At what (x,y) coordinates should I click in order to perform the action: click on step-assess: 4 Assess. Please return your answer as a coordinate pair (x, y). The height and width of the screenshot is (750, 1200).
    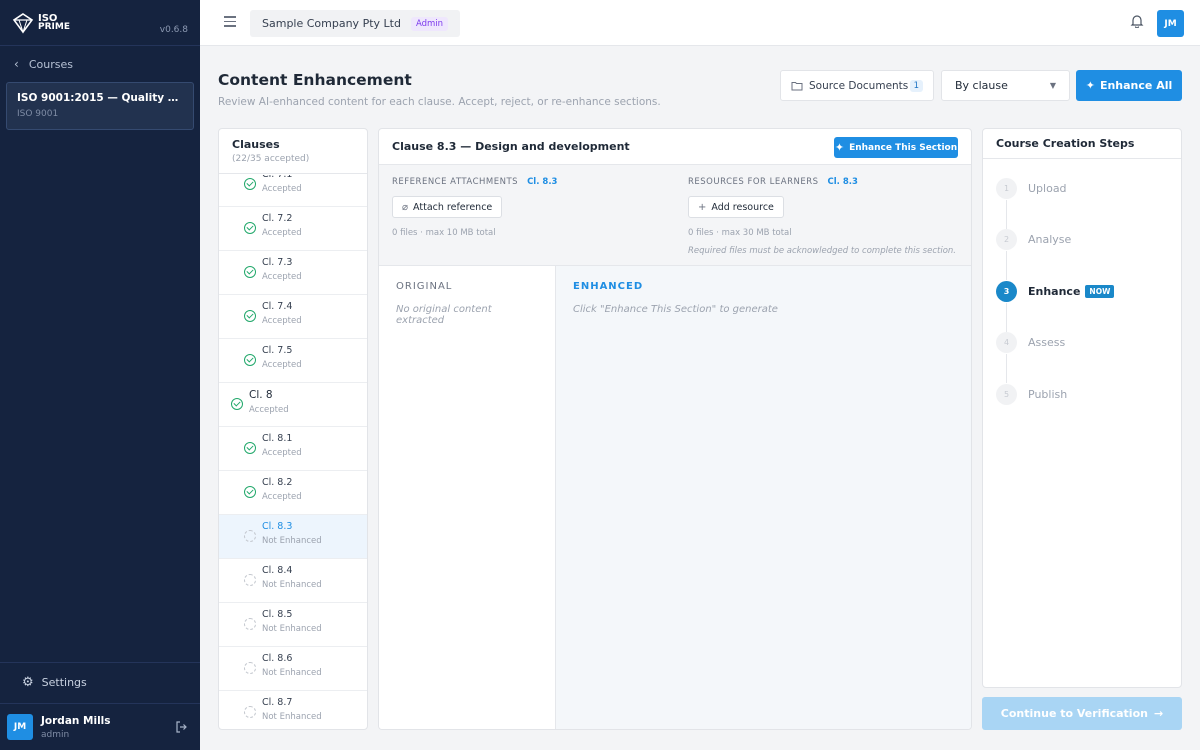
    Looking at the image, I should click on (1030, 343).